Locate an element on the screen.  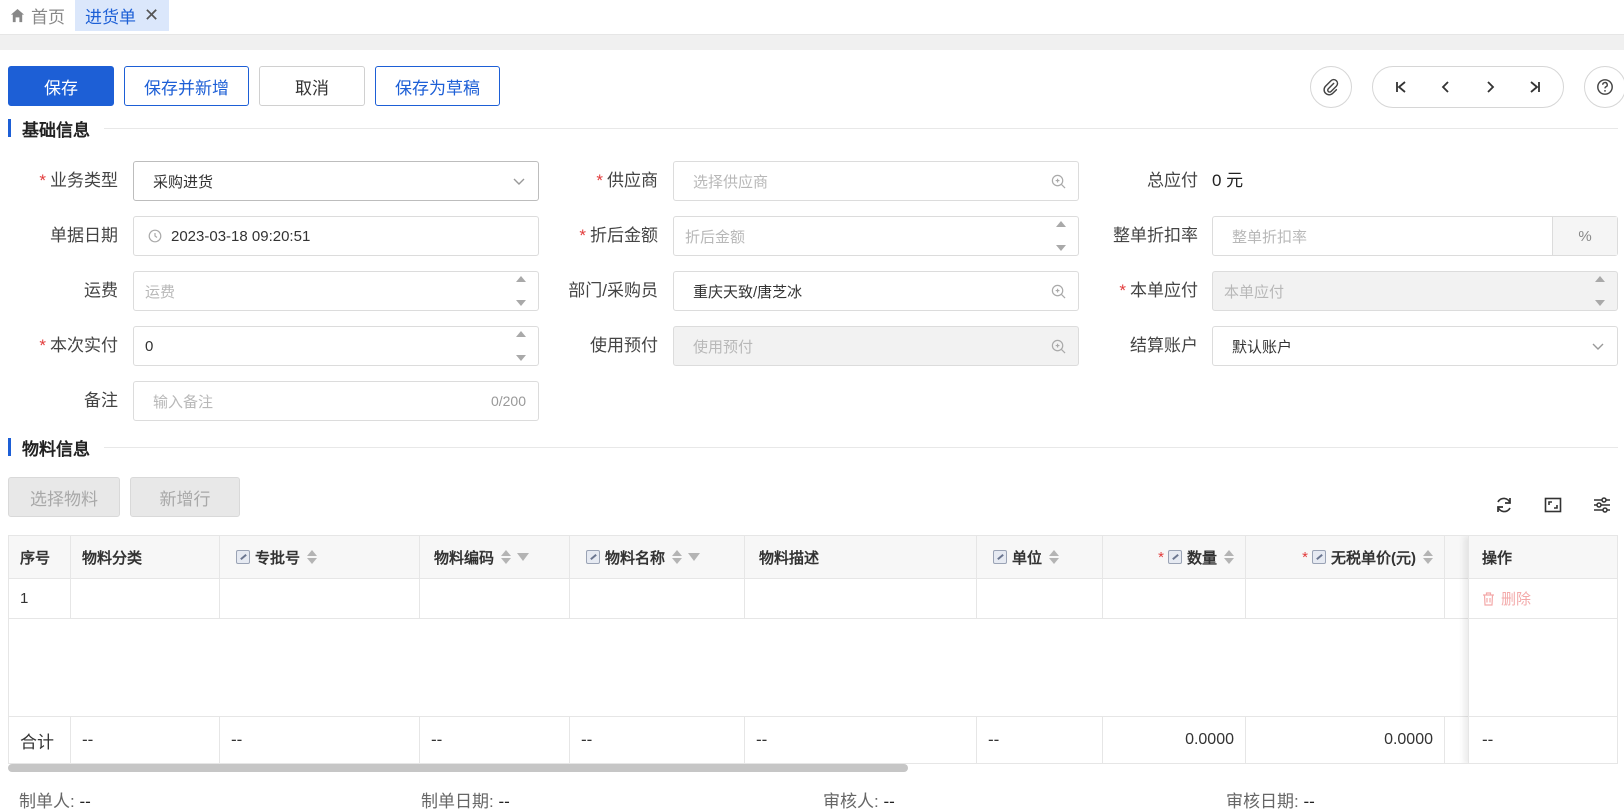
row-code-cell is located at coordinates (495, 598).